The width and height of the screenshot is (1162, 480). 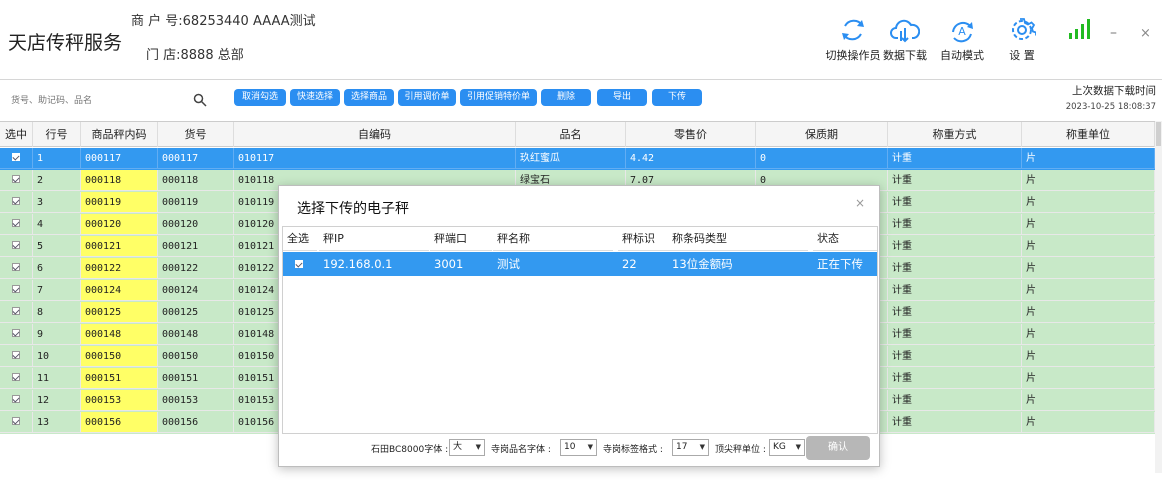 What do you see at coordinates (212, 55) in the screenshot?
I see `store-value: 8888 总部` at bounding box center [212, 55].